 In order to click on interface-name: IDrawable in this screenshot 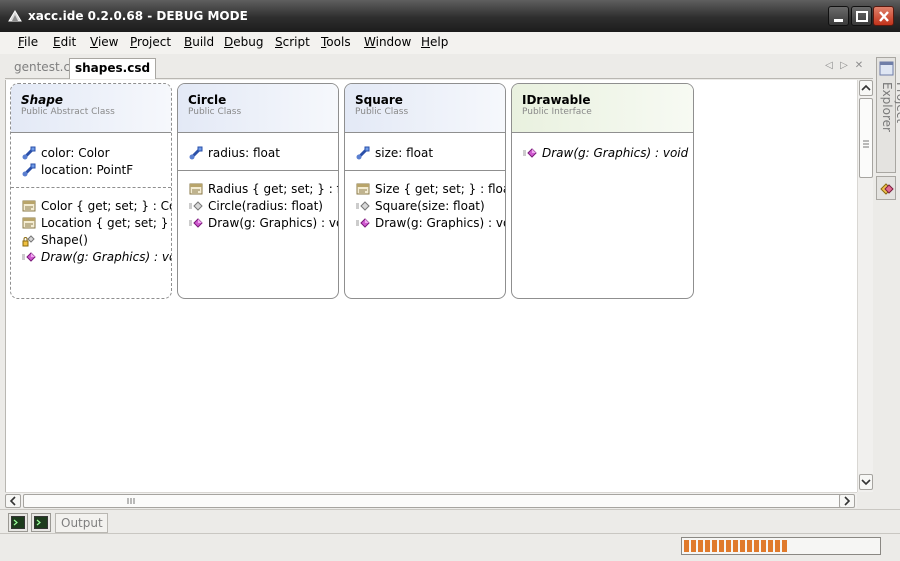, I will do `click(556, 100)`.